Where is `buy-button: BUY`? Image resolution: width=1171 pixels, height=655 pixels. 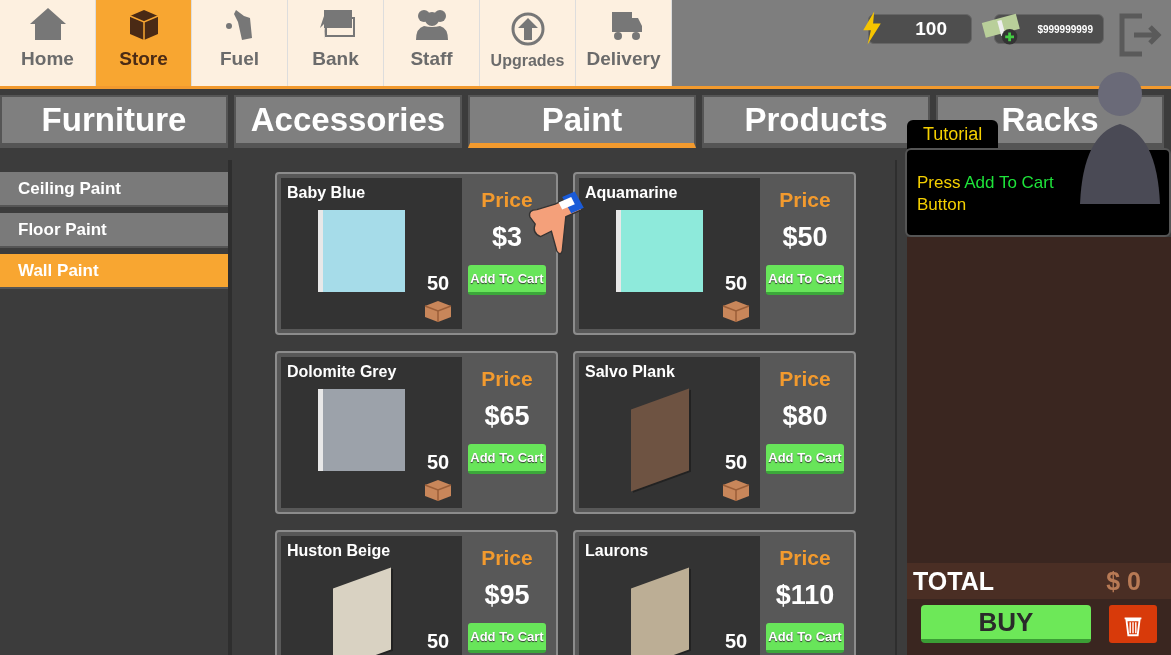
buy-button: BUY is located at coordinates (1006, 624).